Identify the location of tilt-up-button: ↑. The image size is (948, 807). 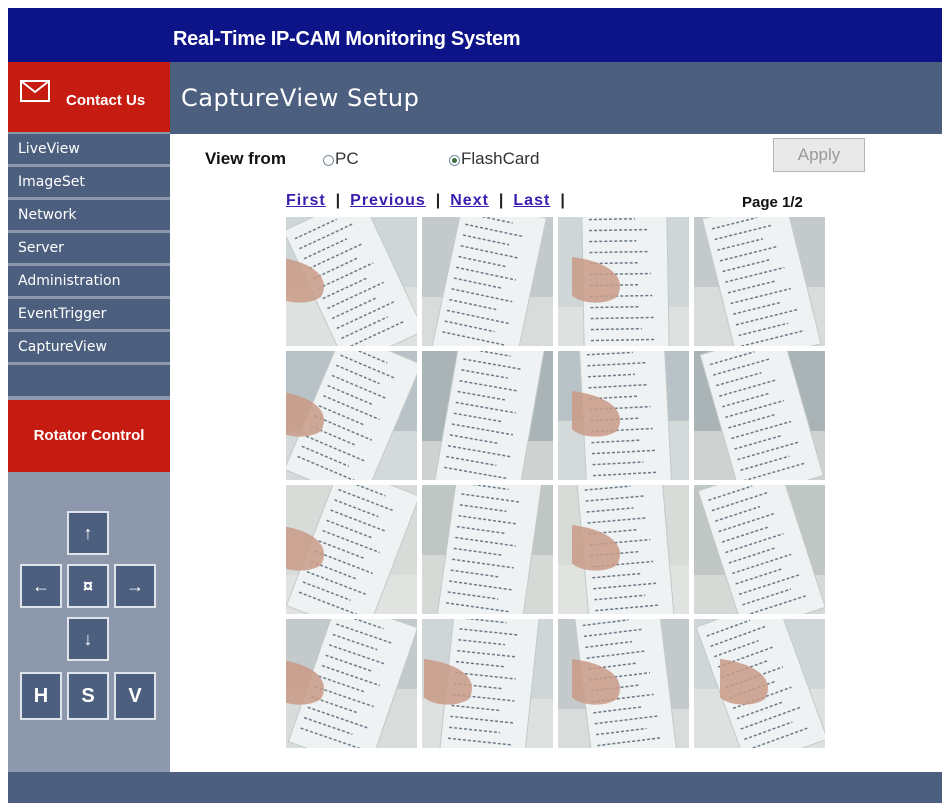
(88, 533).